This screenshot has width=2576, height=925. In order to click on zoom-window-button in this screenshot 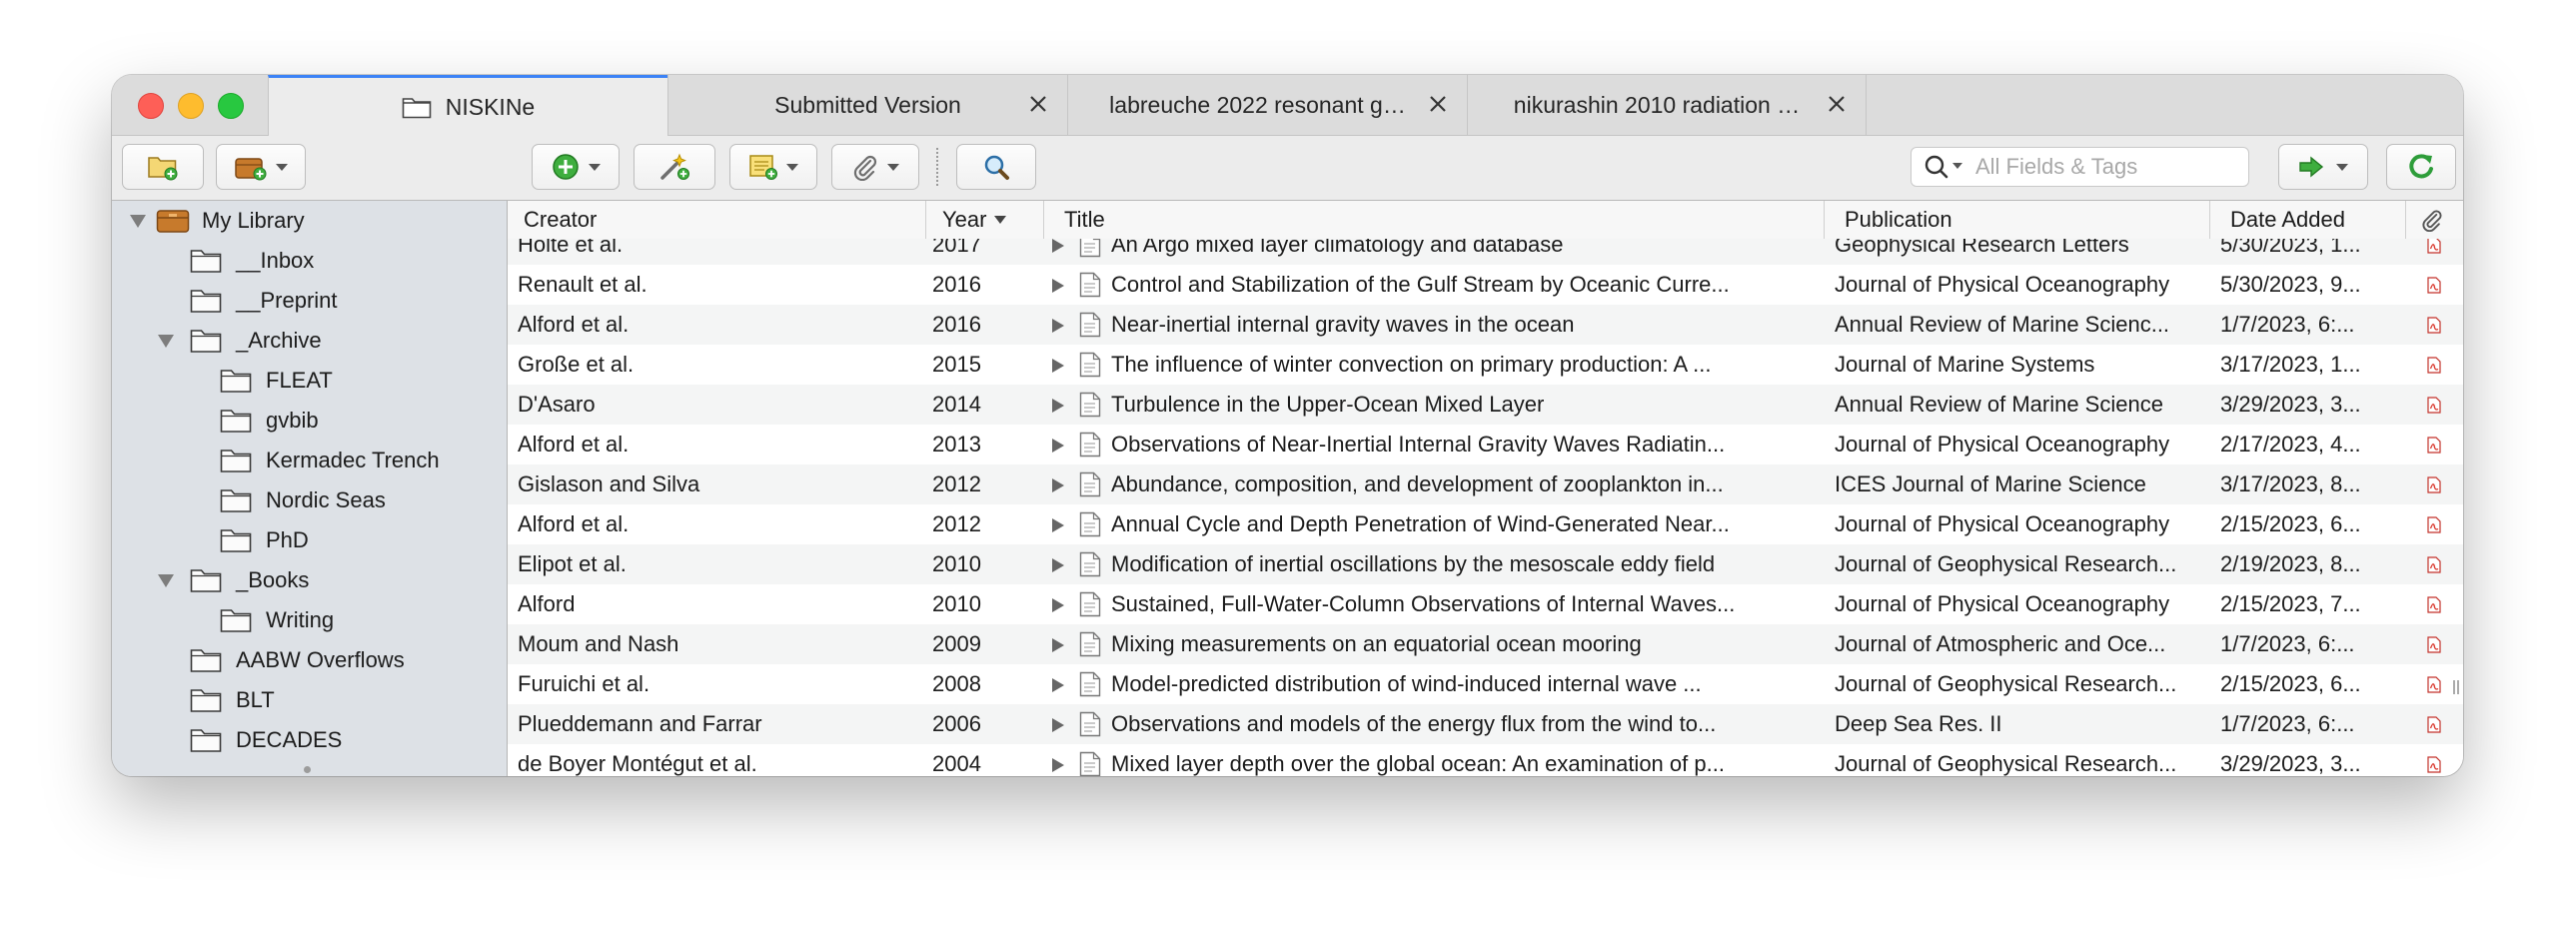, I will do `click(231, 106)`.